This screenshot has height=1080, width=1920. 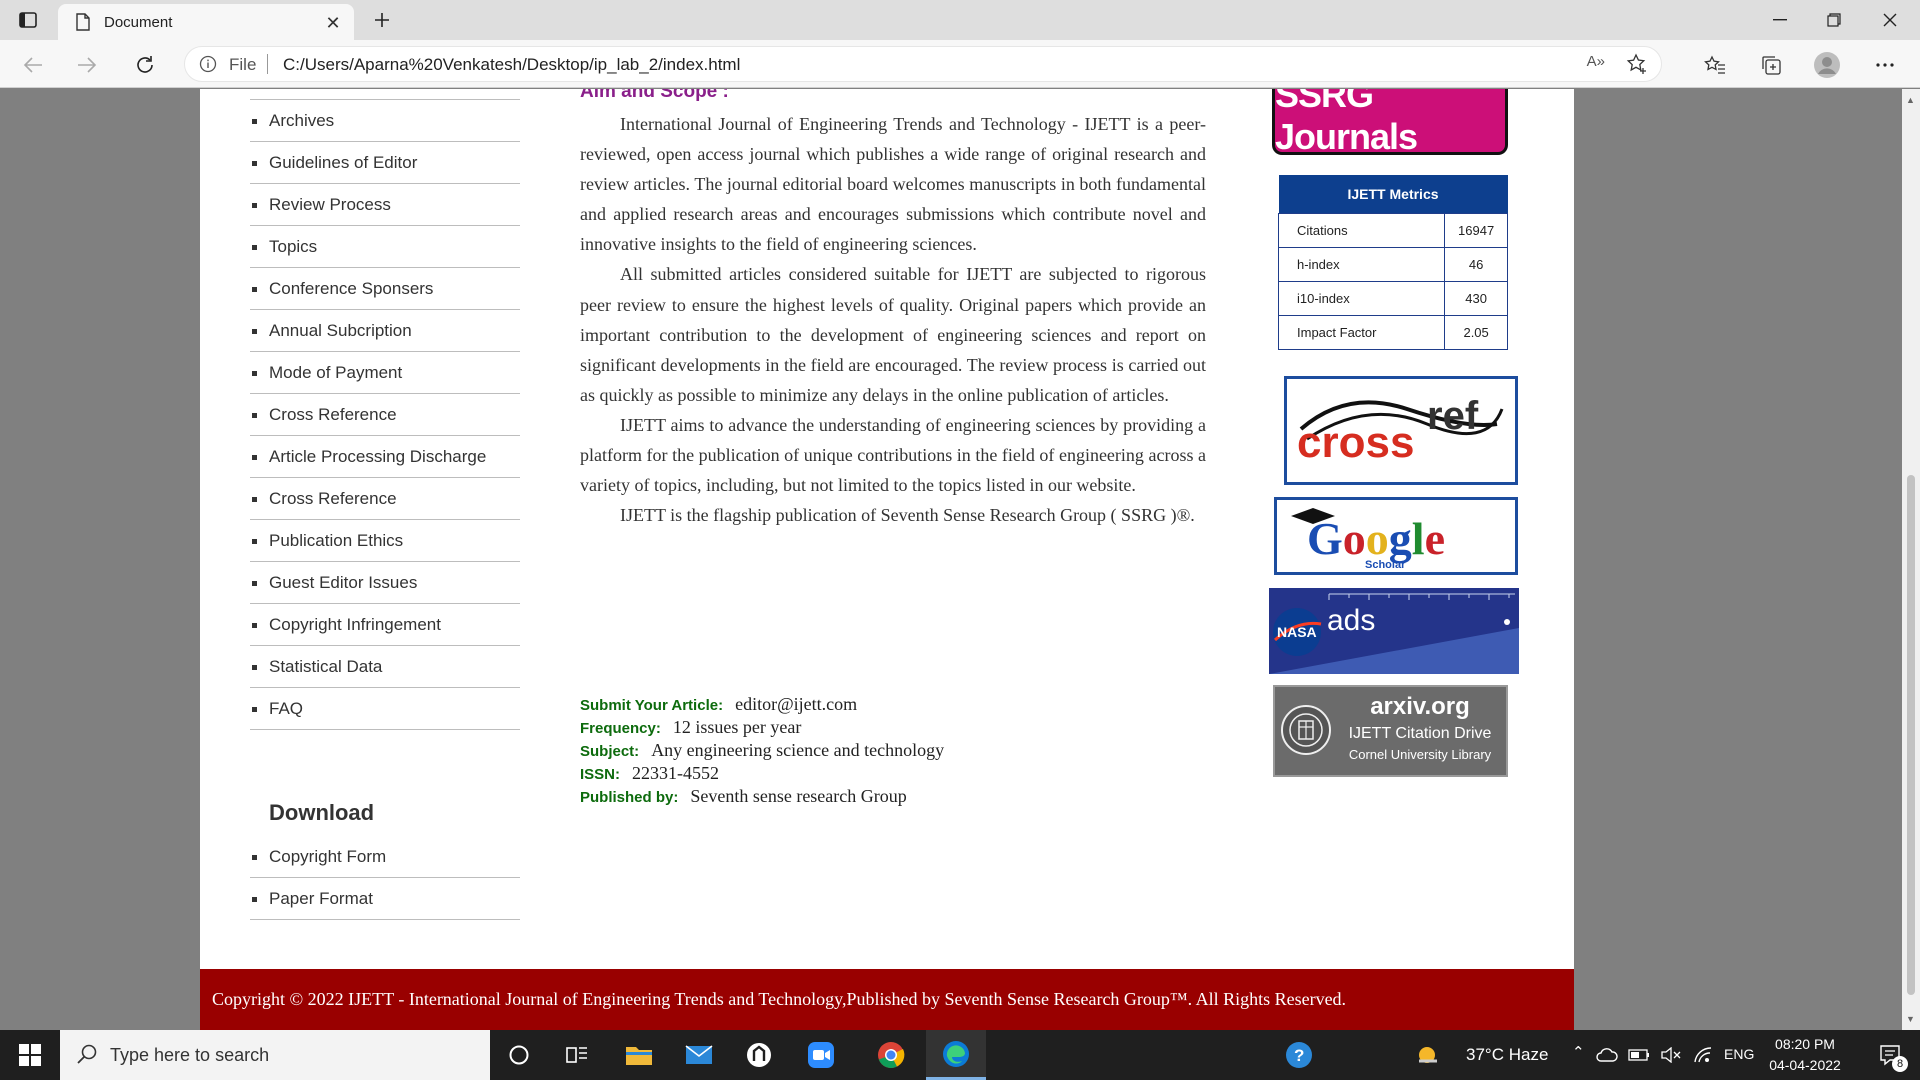 What do you see at coordinates (1453, 416) in the screenshot?
I see `crossref-ref-text: ref` at bounding box center [1453, 416].